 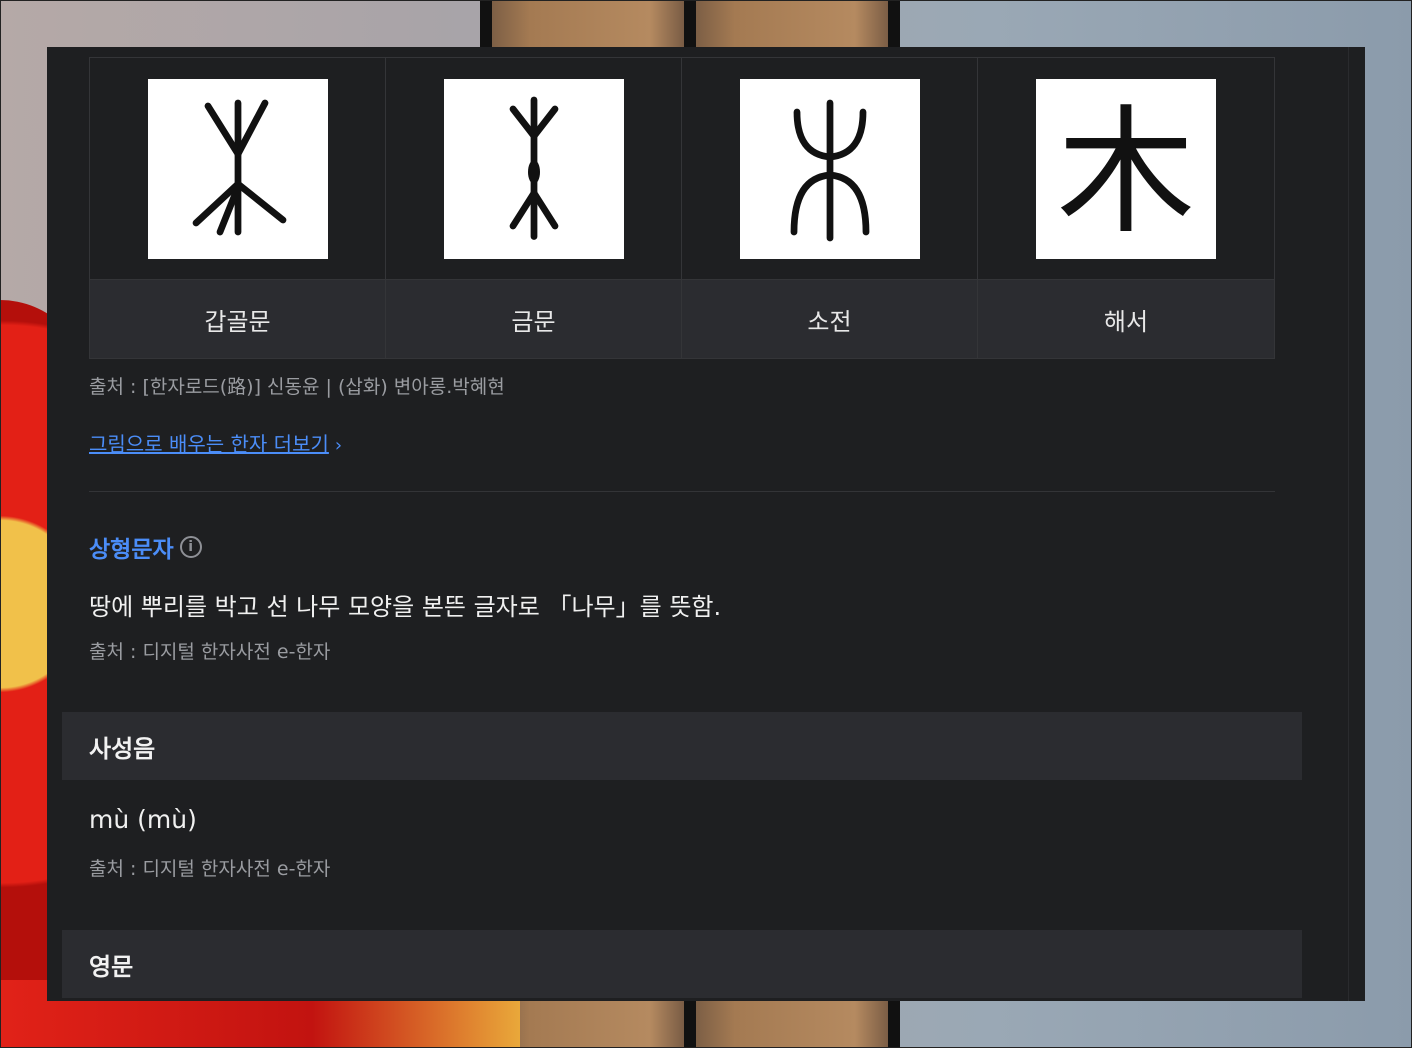 I want to click on character-type-title: 상형문자 i, so click(x=145, y=547).